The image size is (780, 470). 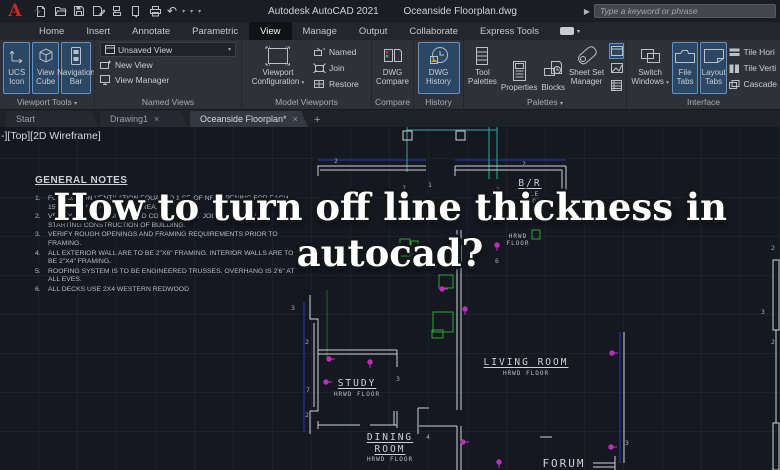 I want to click on search-input: Type a keyword or phrase, so click(x=685, y=11).